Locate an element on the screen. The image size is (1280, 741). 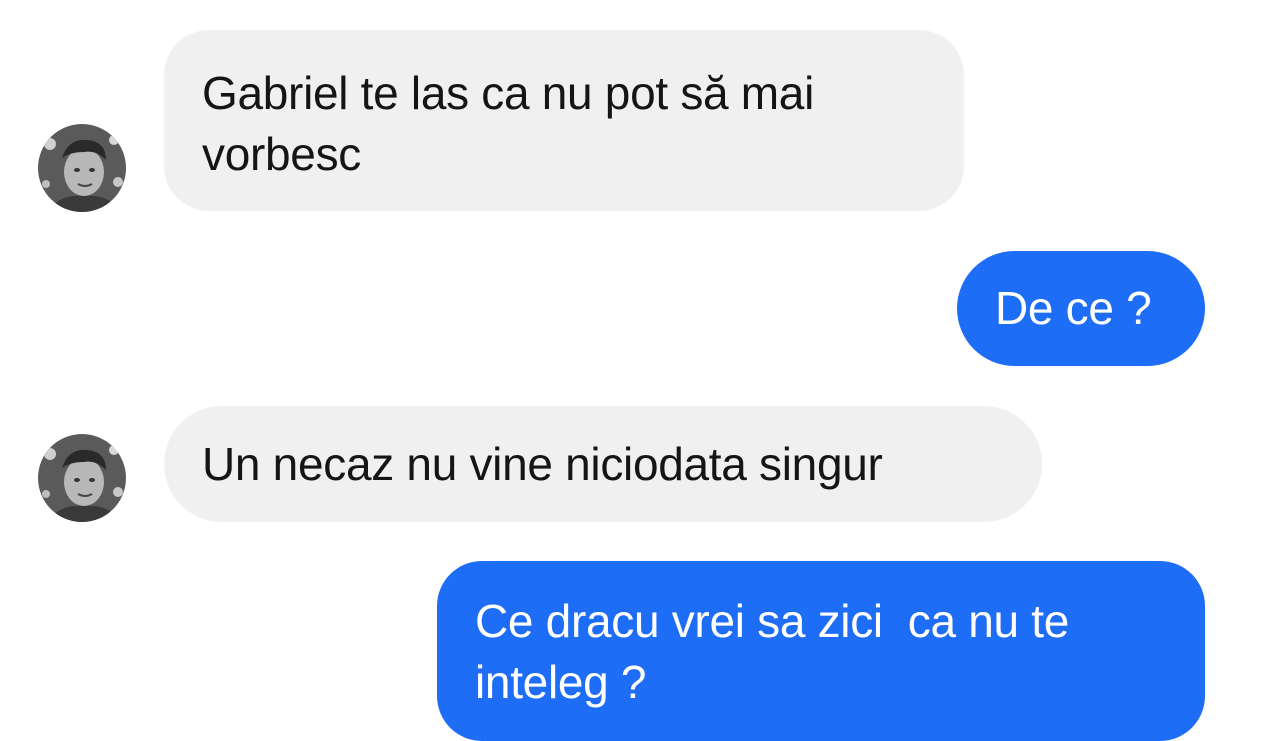
message-bubble-incoming: Un necaz nu vine niciodata singur is located at coordinates (603, 464).